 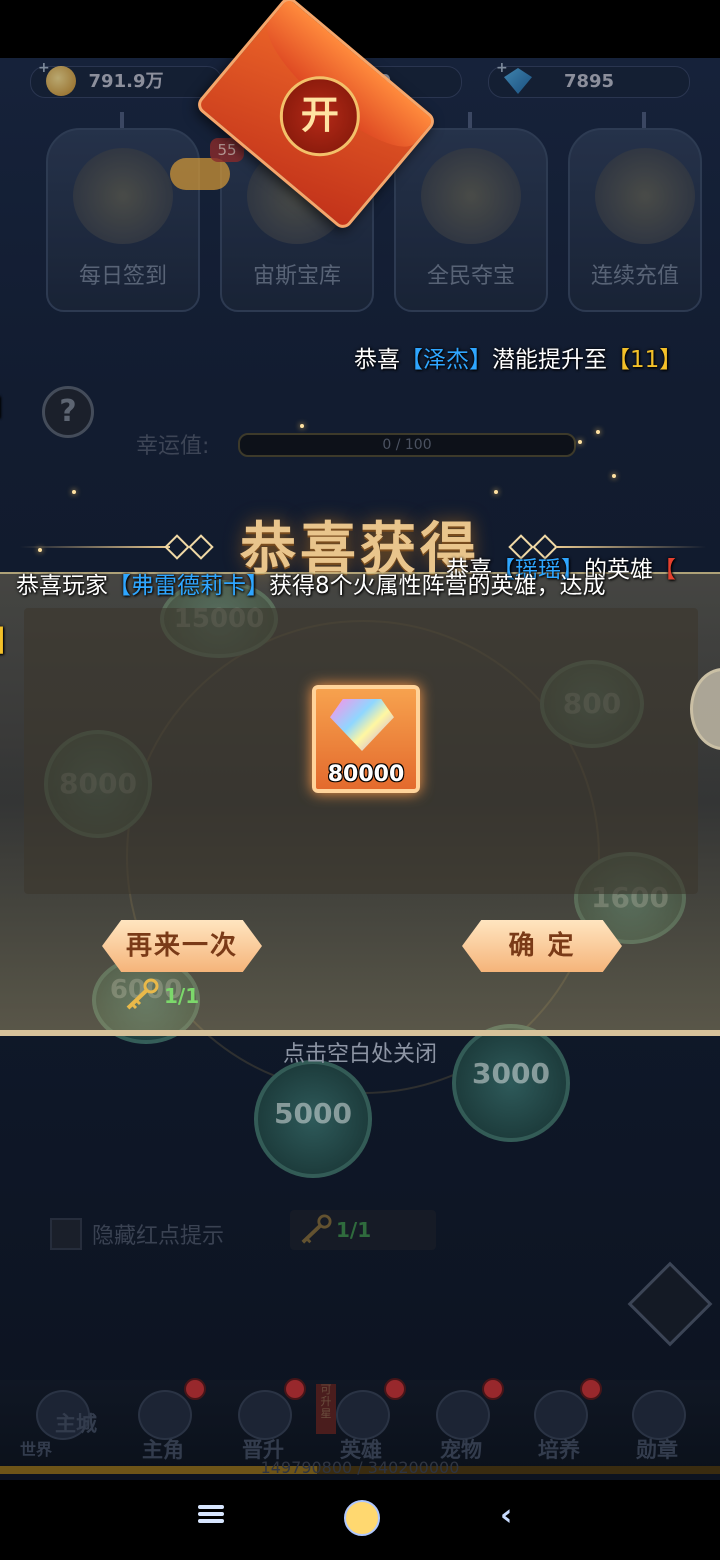 What do you see at coordinates (549, 360) in the screenshot?
I see `broadcast-text: 潜能提升至` at bounding box center [549, 360].